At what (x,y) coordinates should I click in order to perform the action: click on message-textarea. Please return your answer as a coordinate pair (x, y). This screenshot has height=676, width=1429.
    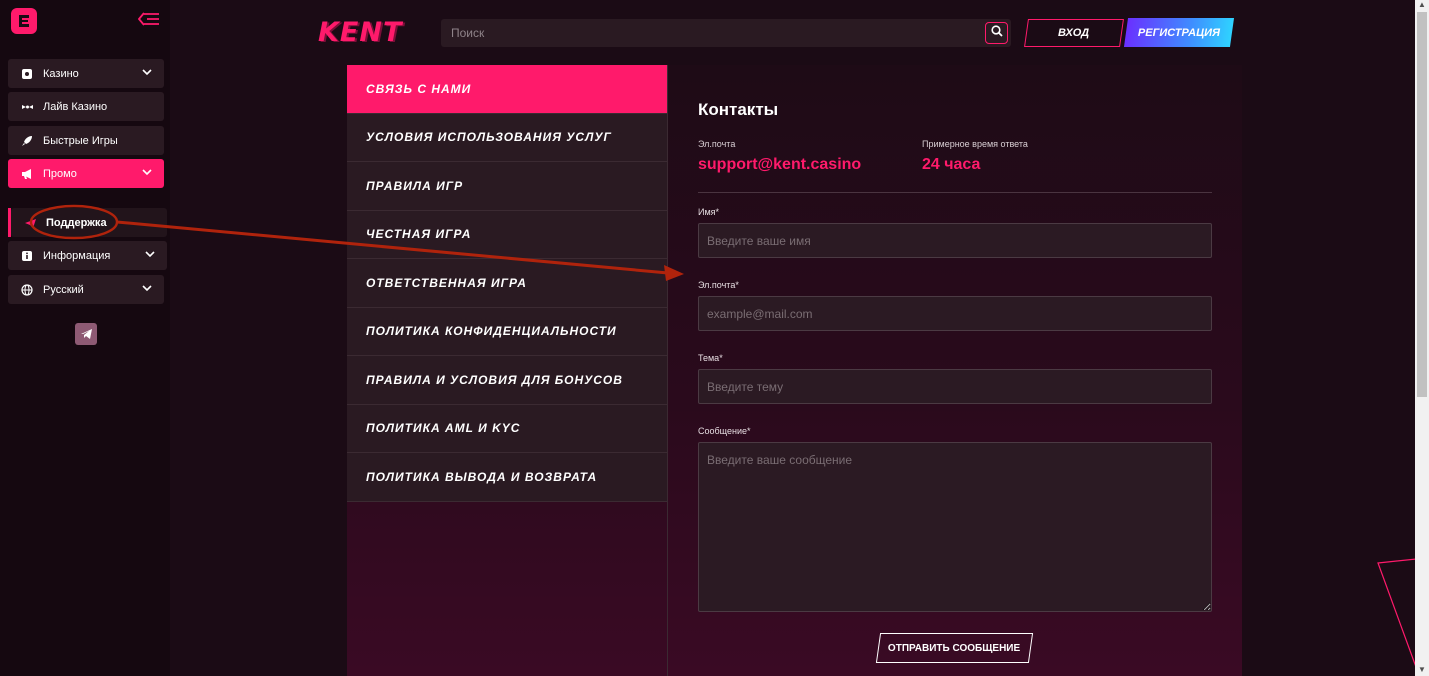
    Looking at the image, I should click on (955, 527).